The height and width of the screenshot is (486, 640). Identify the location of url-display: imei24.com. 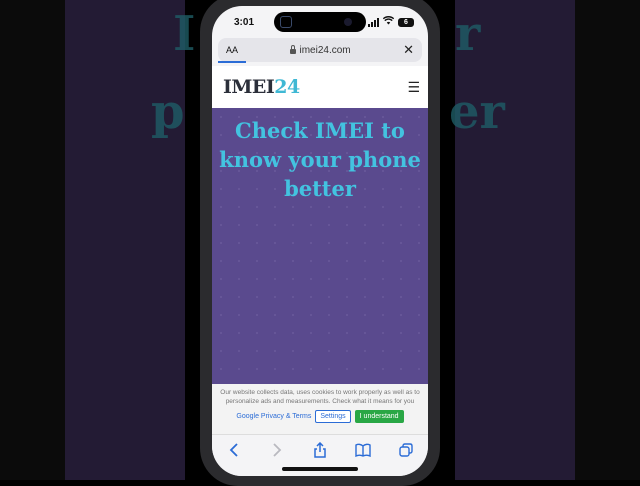
(320, 50).